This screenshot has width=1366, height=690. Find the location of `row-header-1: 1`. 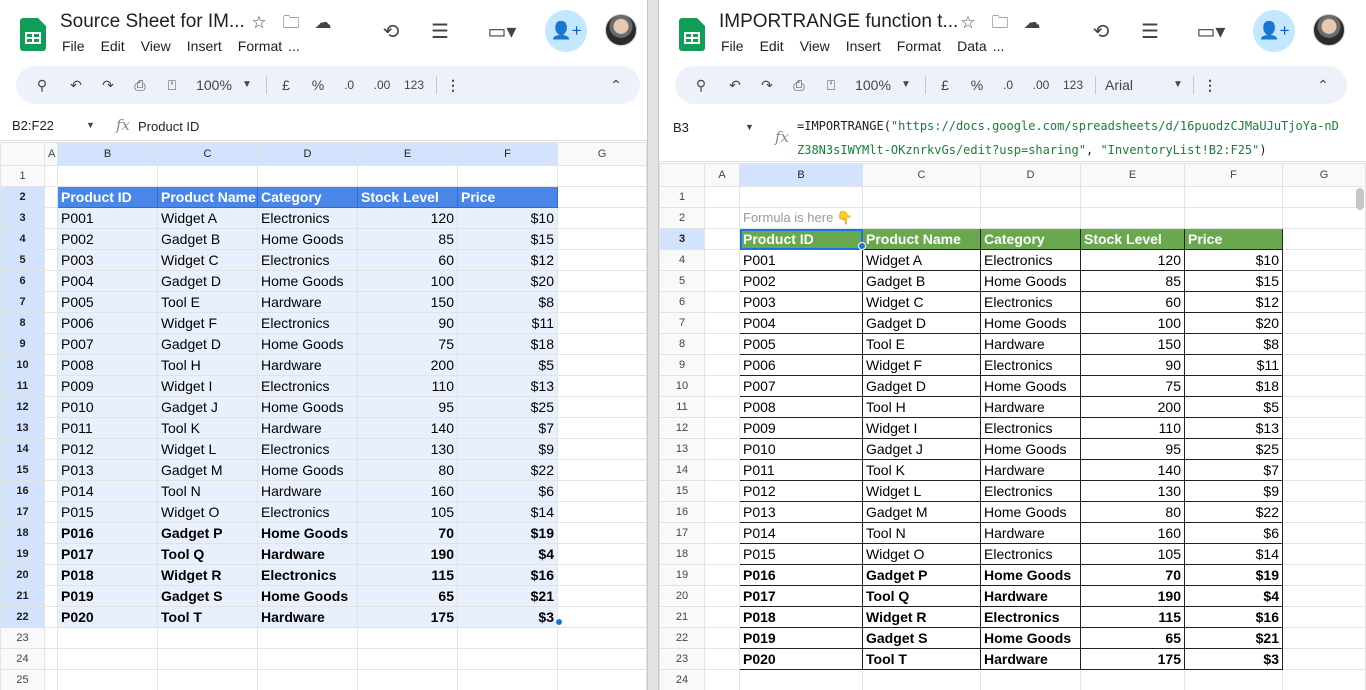

row-header-1: 1 is located at coordinates (22, 176).